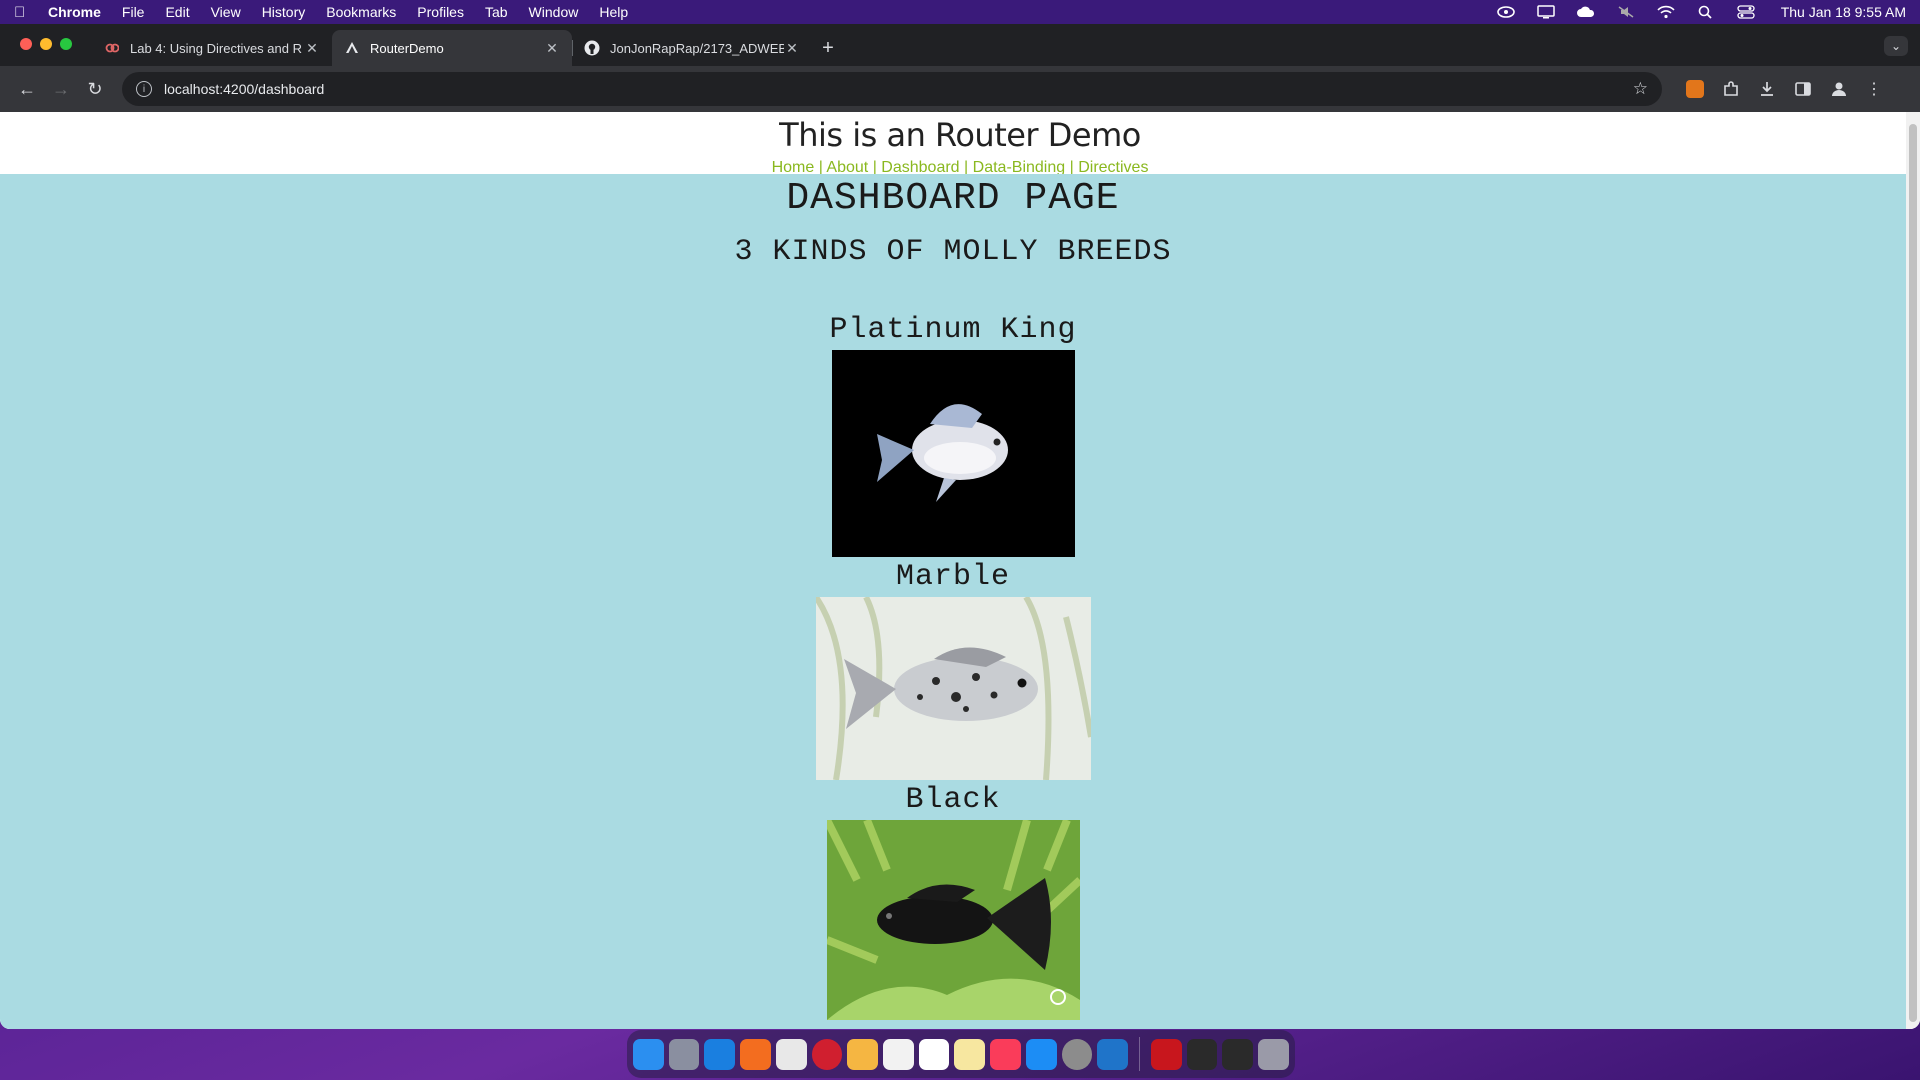 This screenshot has width=1920, height=1080. What do you see at coordinates (863, 1054) in the screenshot?
I see `photos-icon` at bounding box center [863, 1054].